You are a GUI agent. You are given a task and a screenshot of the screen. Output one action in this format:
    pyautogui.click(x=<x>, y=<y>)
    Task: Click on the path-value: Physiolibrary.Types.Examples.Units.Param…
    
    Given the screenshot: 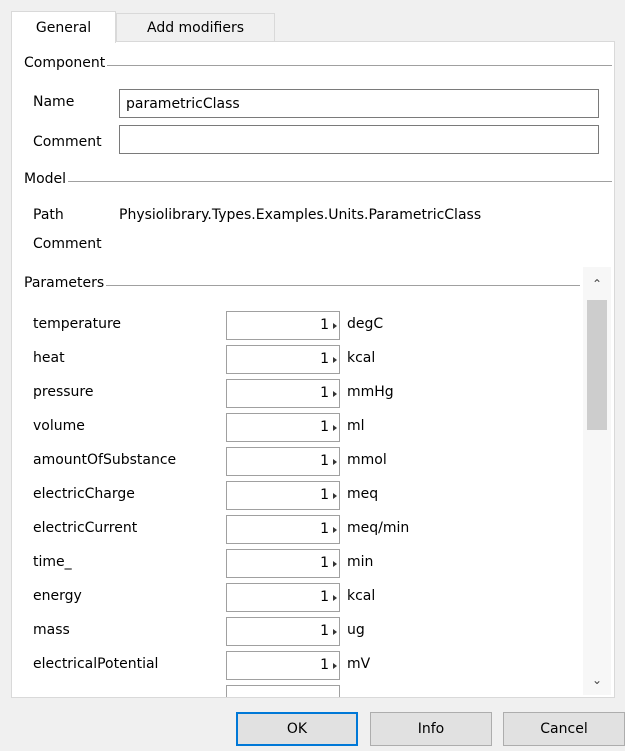 What is the action you would take?
    pyautogui.click(x=300, y=215)
    